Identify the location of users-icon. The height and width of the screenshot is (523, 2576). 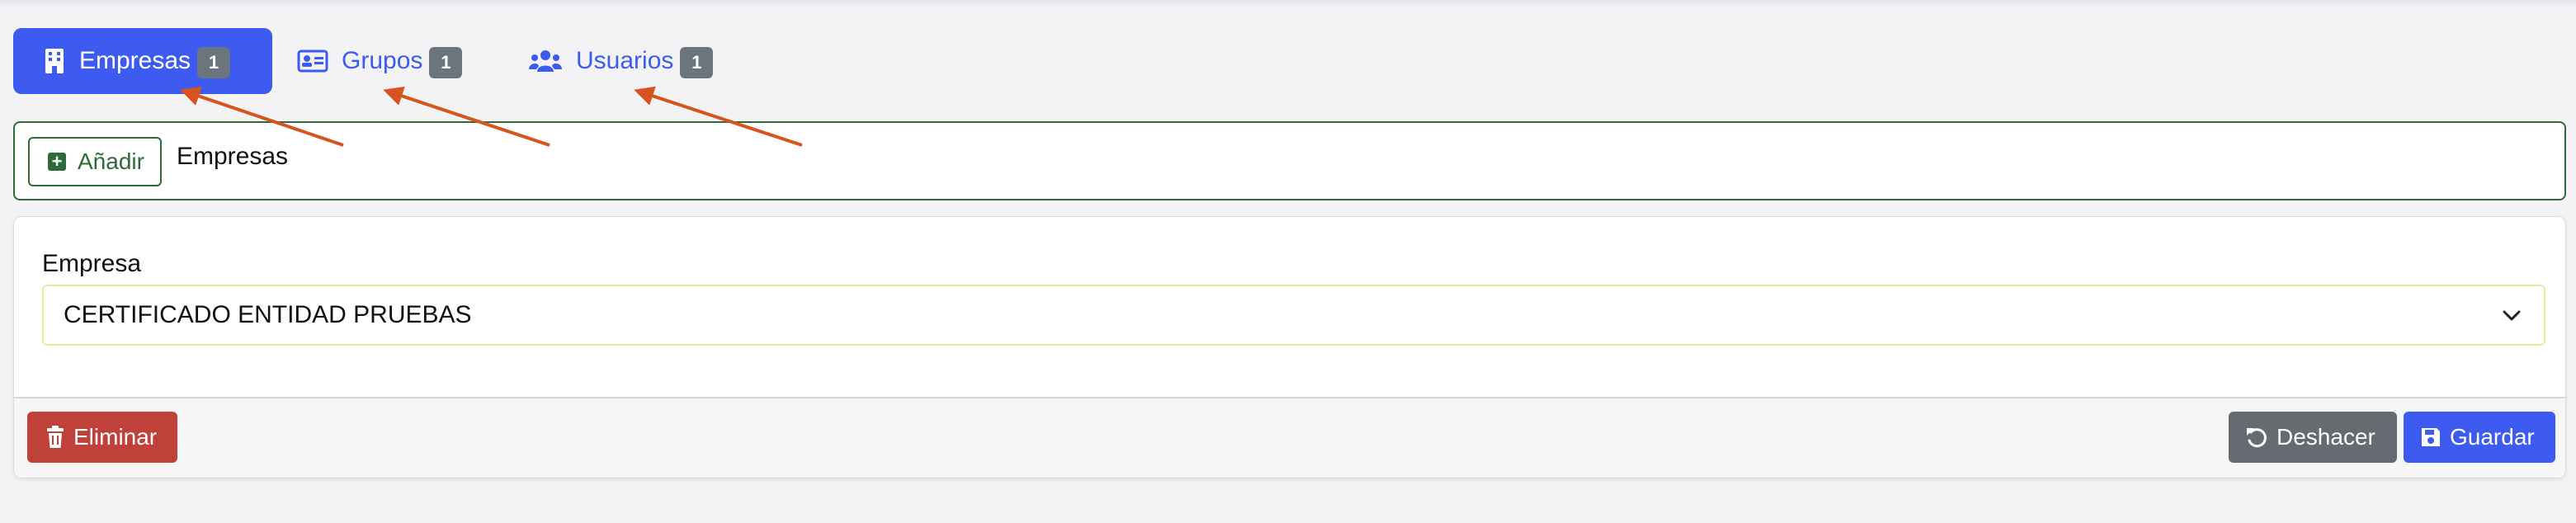
(545, 61).